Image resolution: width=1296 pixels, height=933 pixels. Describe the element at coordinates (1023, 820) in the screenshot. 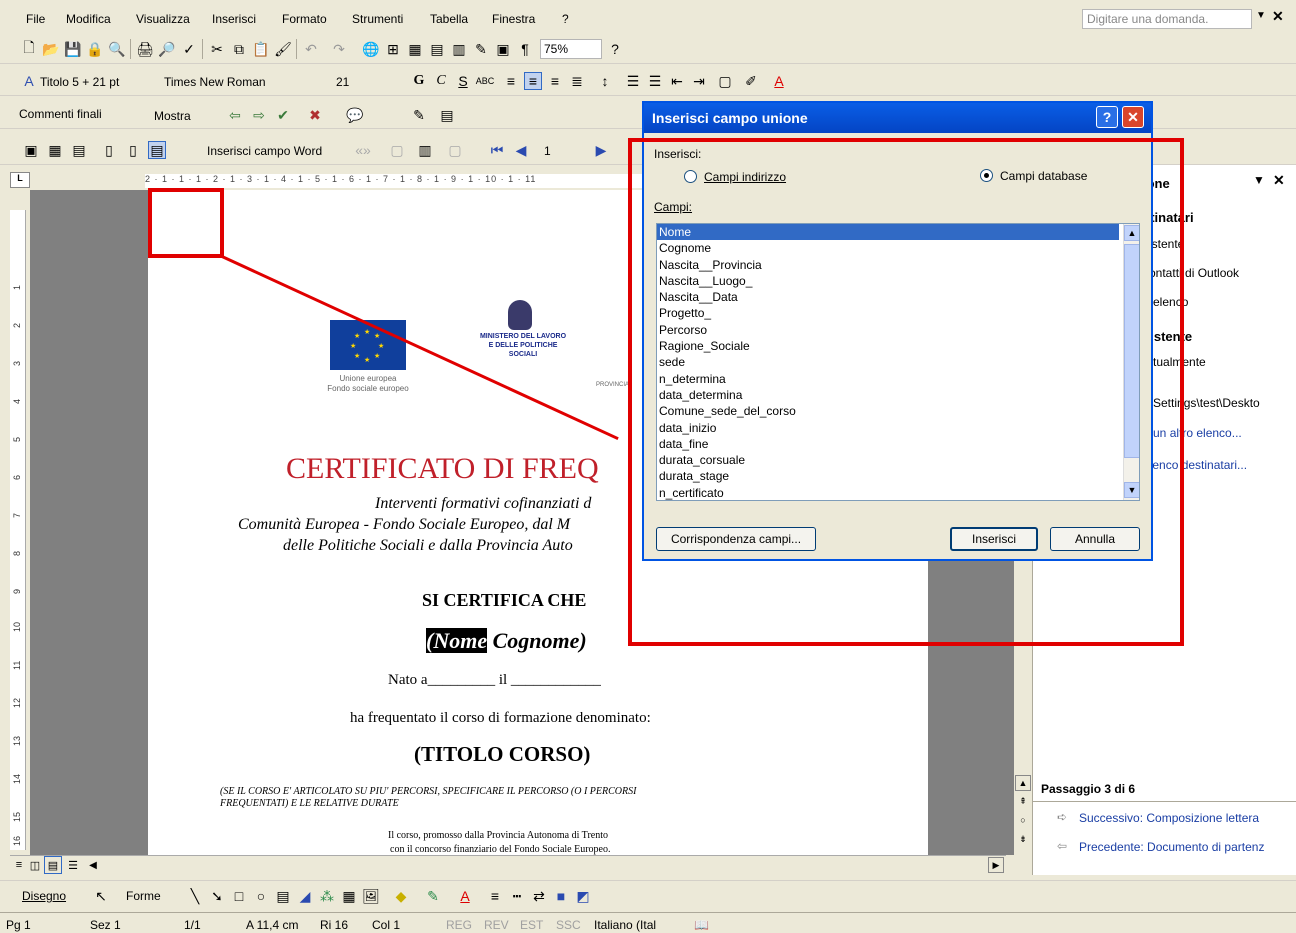

I see `select-browse-object-icon: ○` at that location.